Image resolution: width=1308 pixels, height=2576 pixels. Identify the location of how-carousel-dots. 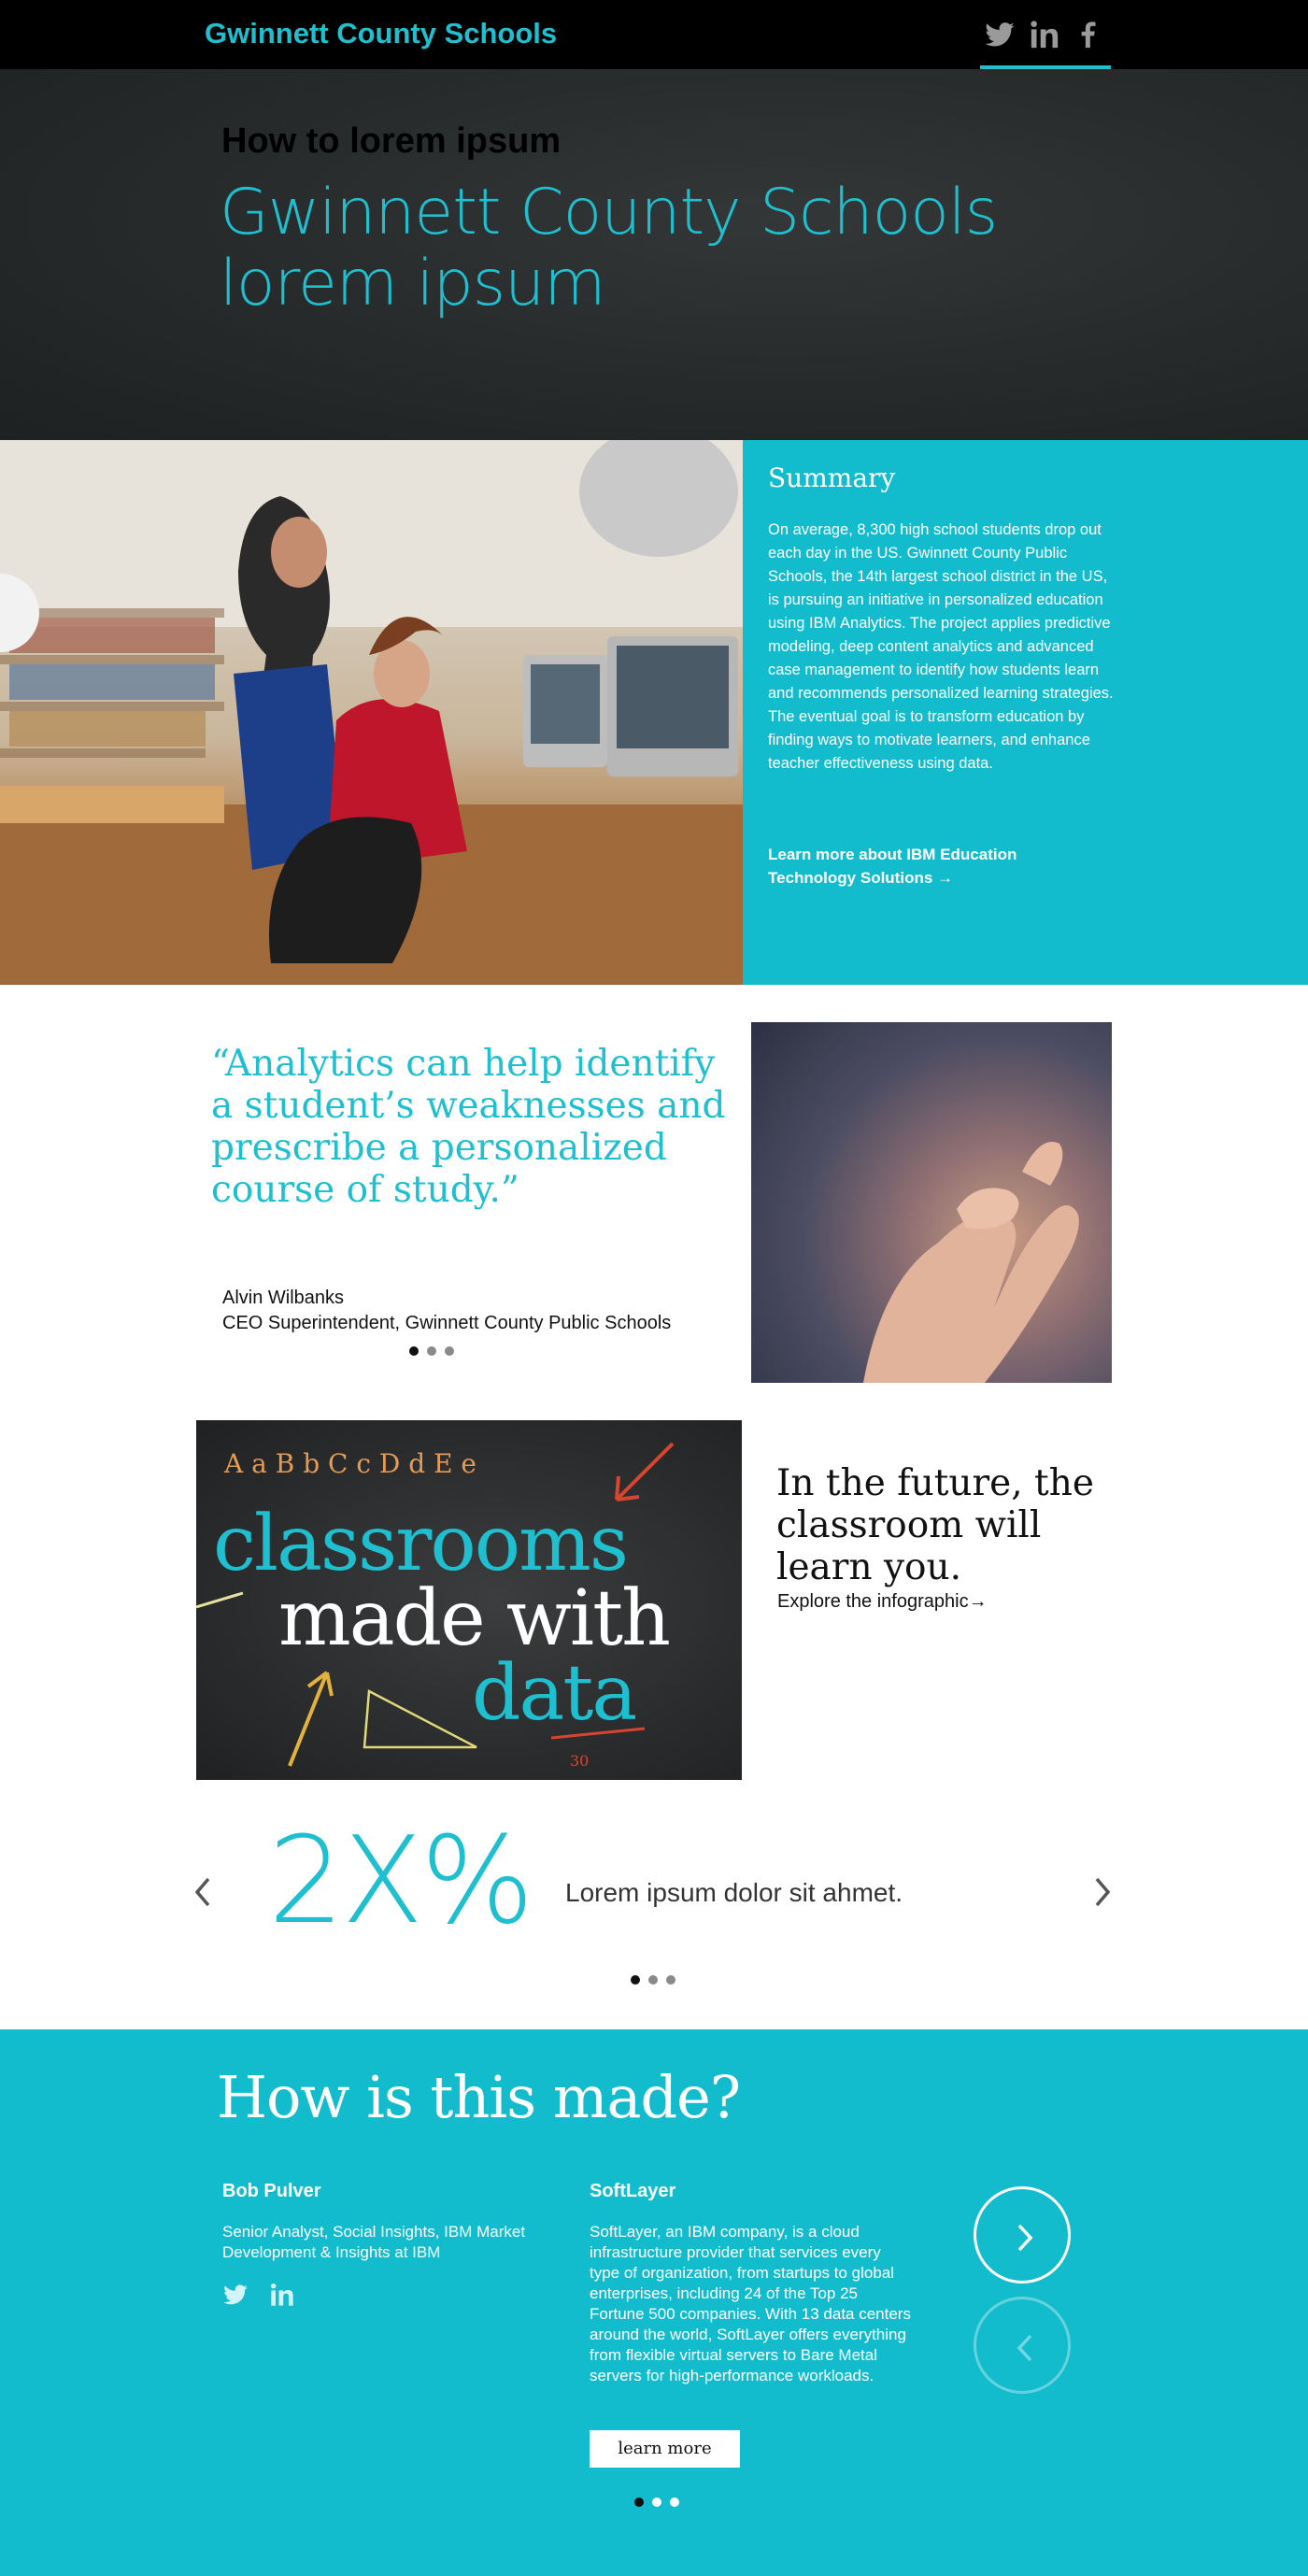
(656, 2502).